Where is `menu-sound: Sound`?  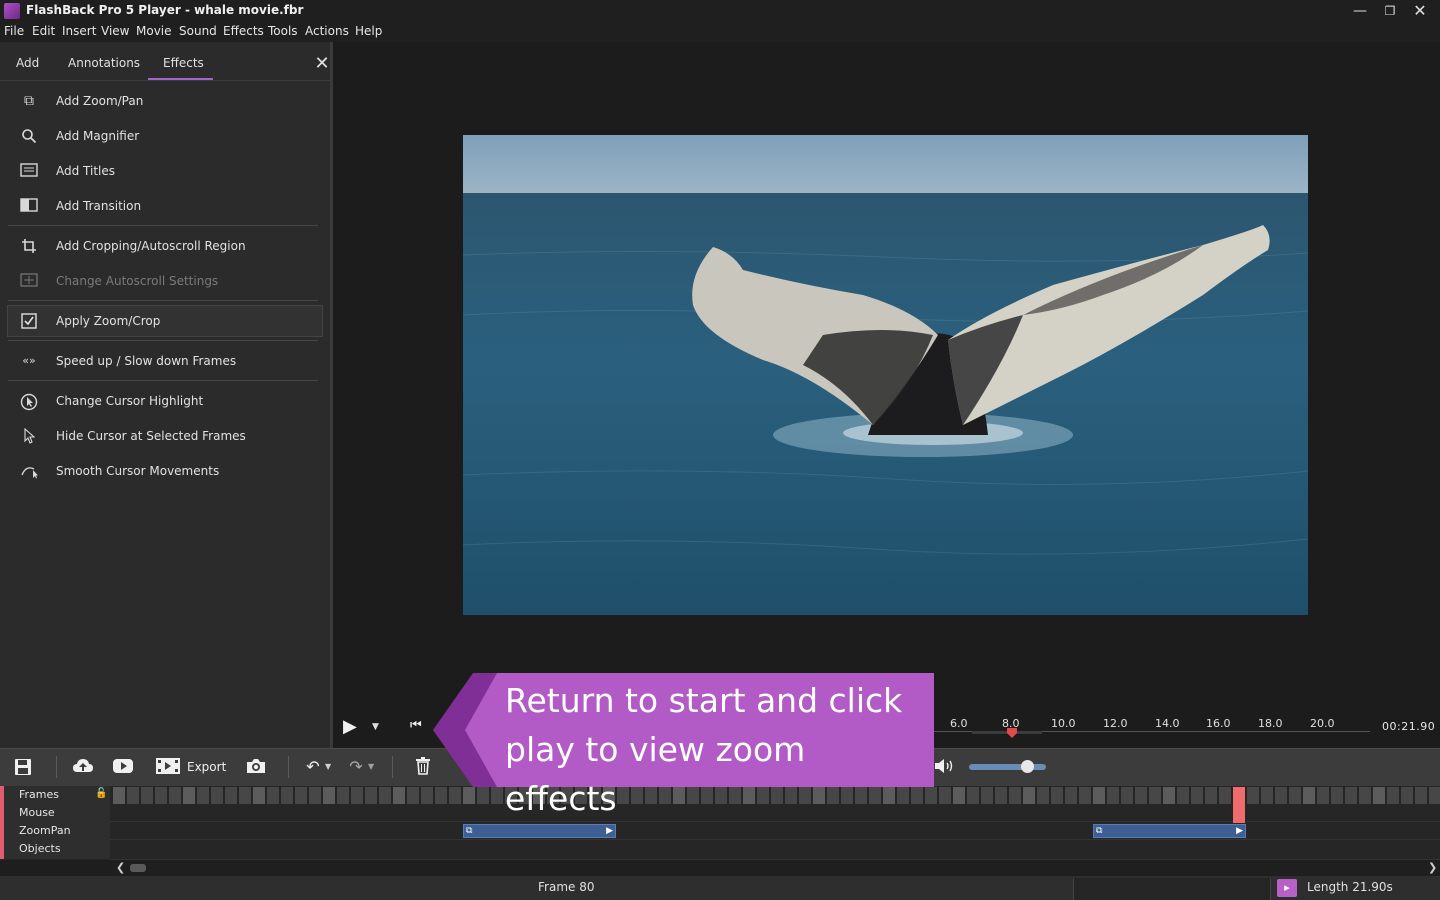 menu-sound: Sound is located at coordinates (198, 31).